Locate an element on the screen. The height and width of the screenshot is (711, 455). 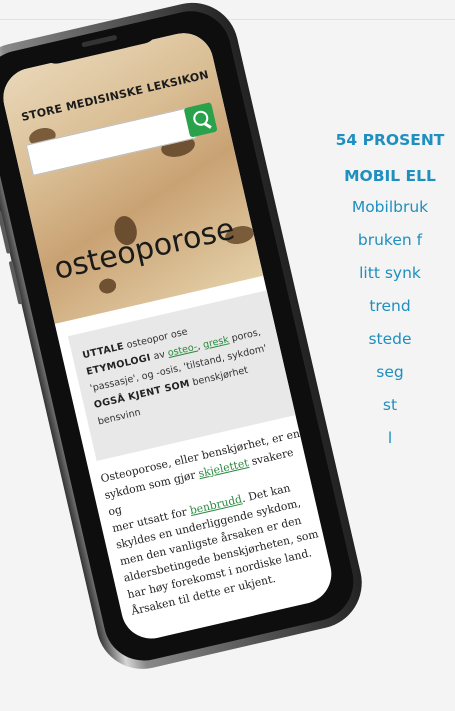
etymologi-prefix: av is located at coordinates (159, 356).